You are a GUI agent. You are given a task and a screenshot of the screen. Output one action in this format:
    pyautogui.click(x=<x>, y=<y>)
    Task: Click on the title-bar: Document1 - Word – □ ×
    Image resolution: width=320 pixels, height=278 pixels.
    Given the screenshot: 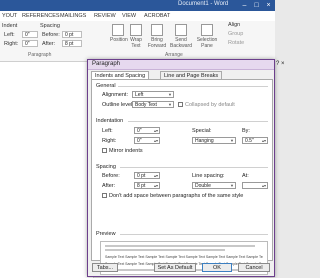 What is the action you would take?
    pyautogui.click(x=137, y=5)
    